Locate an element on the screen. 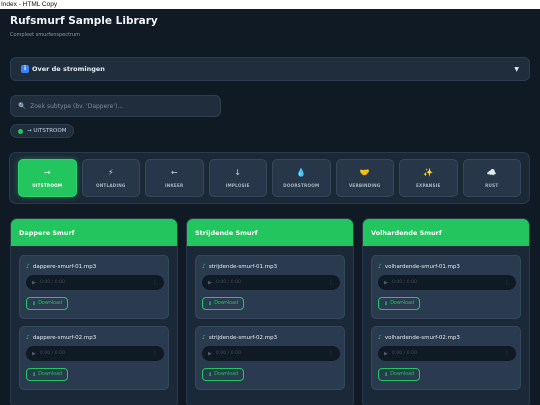 This screenshot has height=405, width=540. caret-down-icon: ▼ is located at coordinates (516, 69).